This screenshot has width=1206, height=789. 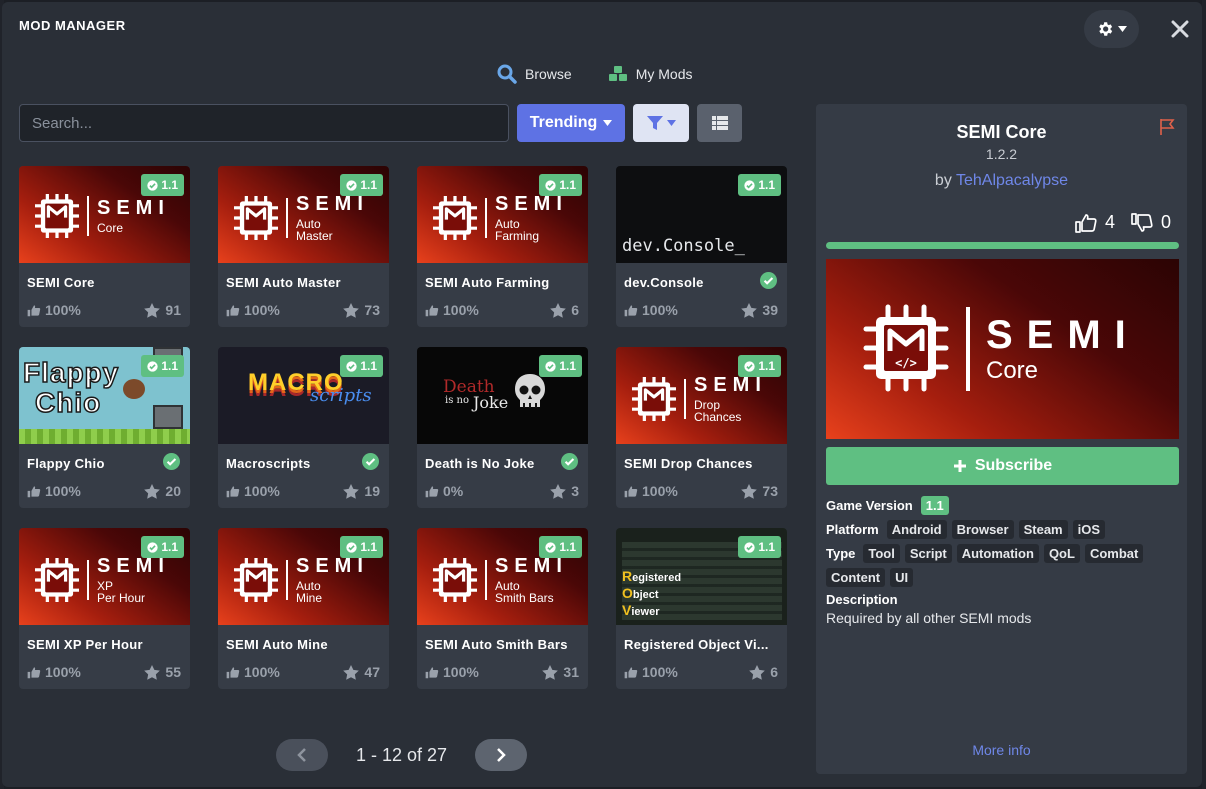 I want to click on author-link: TehAlpacalypse, so click(x=1012, y=180).